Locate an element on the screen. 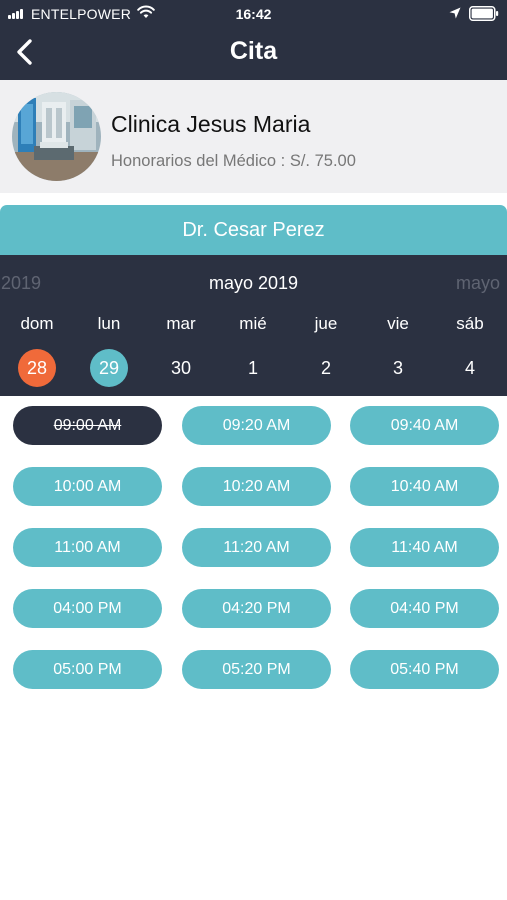  day-number: 30 is located at coordinates (181, 368).